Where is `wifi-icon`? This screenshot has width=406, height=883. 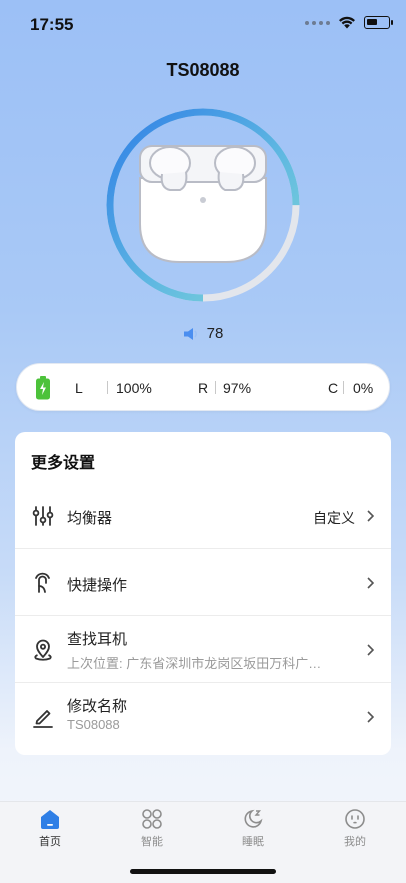
wifi-icon is located at coordinates (347, 22).